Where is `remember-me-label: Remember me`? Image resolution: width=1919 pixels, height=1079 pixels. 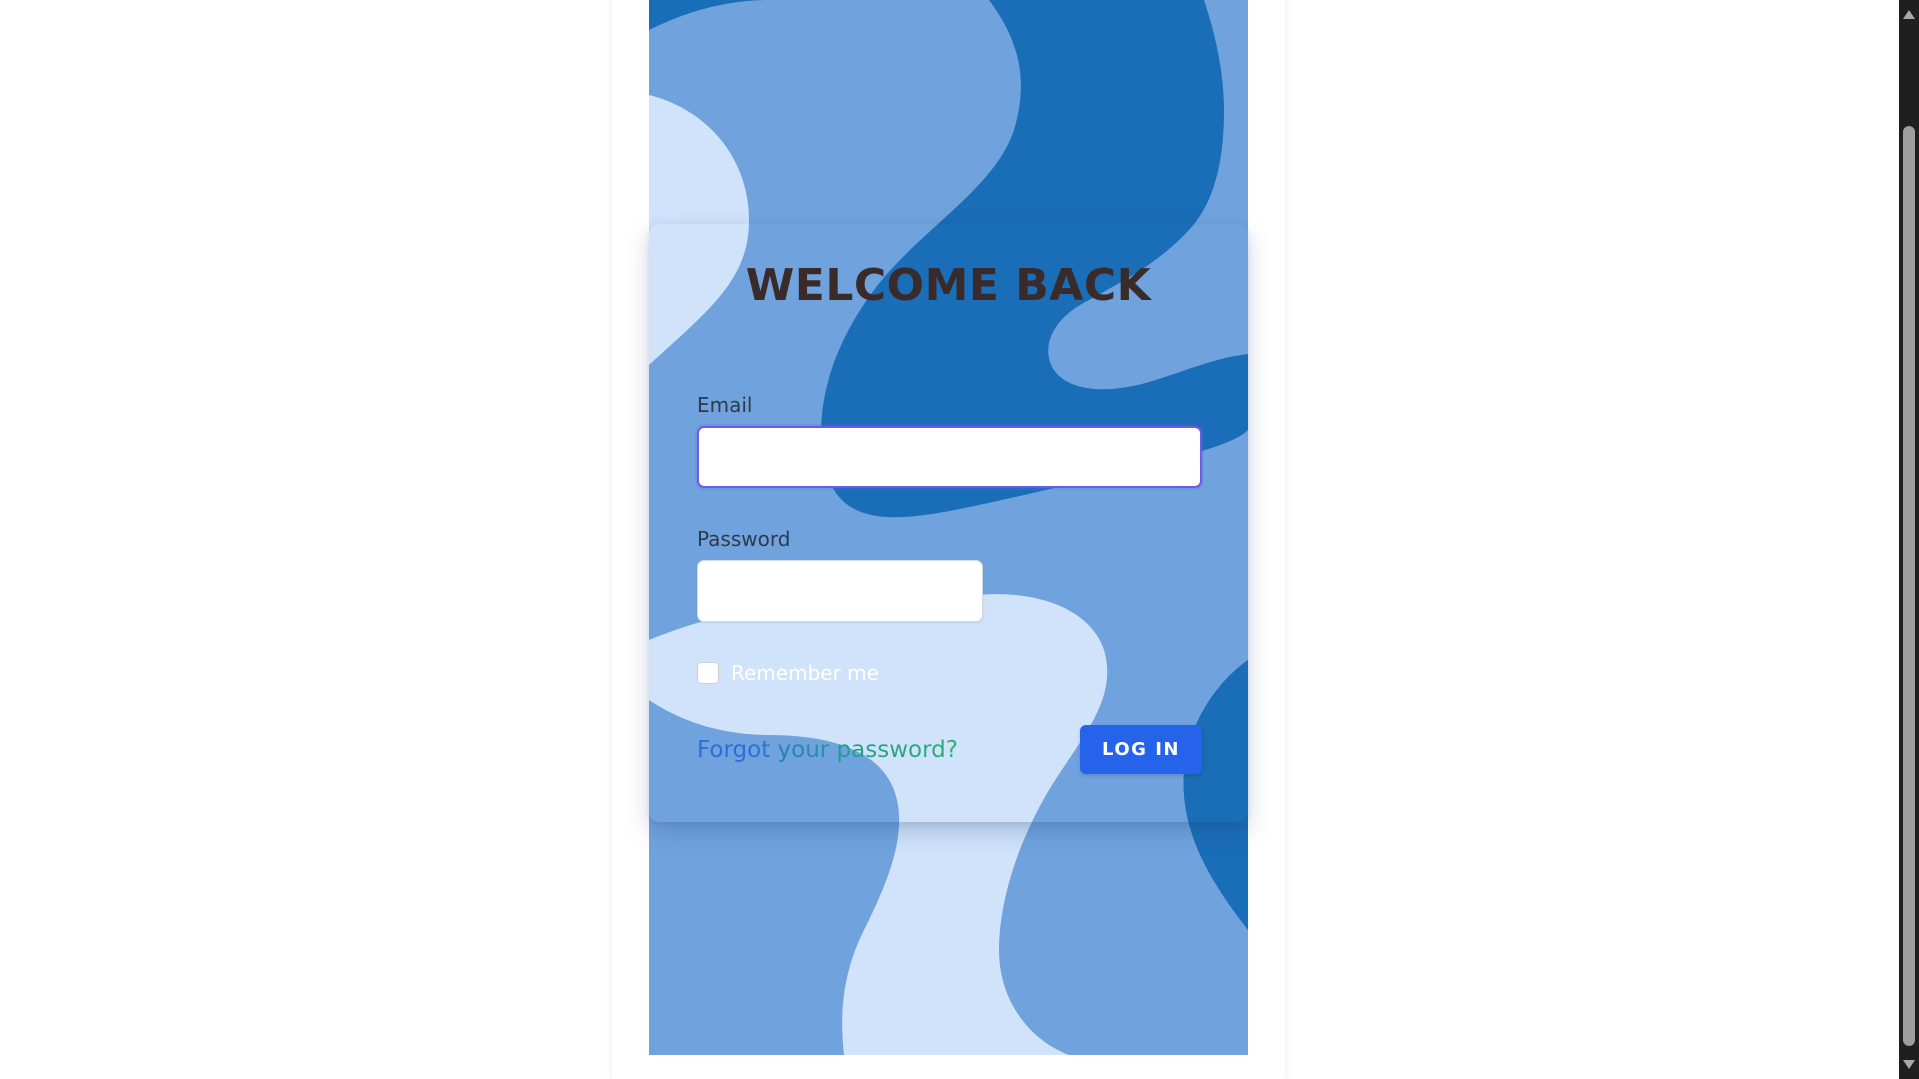
remember-me-label: Remember me is located at coordinates (805, 673).